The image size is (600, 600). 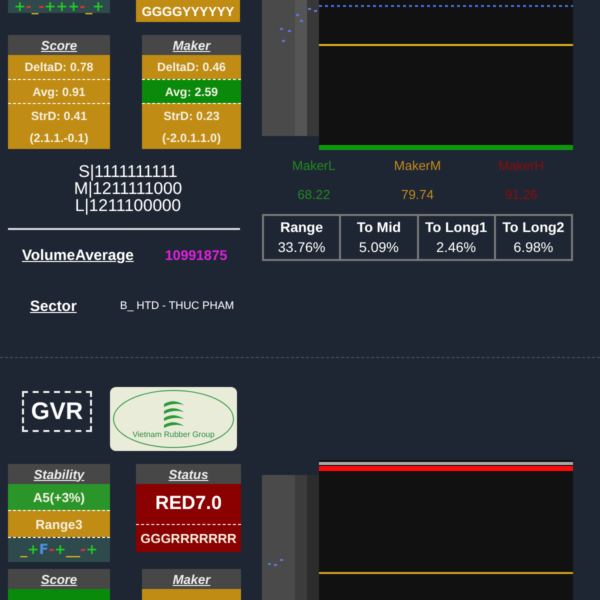 I want to click on volume-value: 10991875, so click(x=196, y=255).